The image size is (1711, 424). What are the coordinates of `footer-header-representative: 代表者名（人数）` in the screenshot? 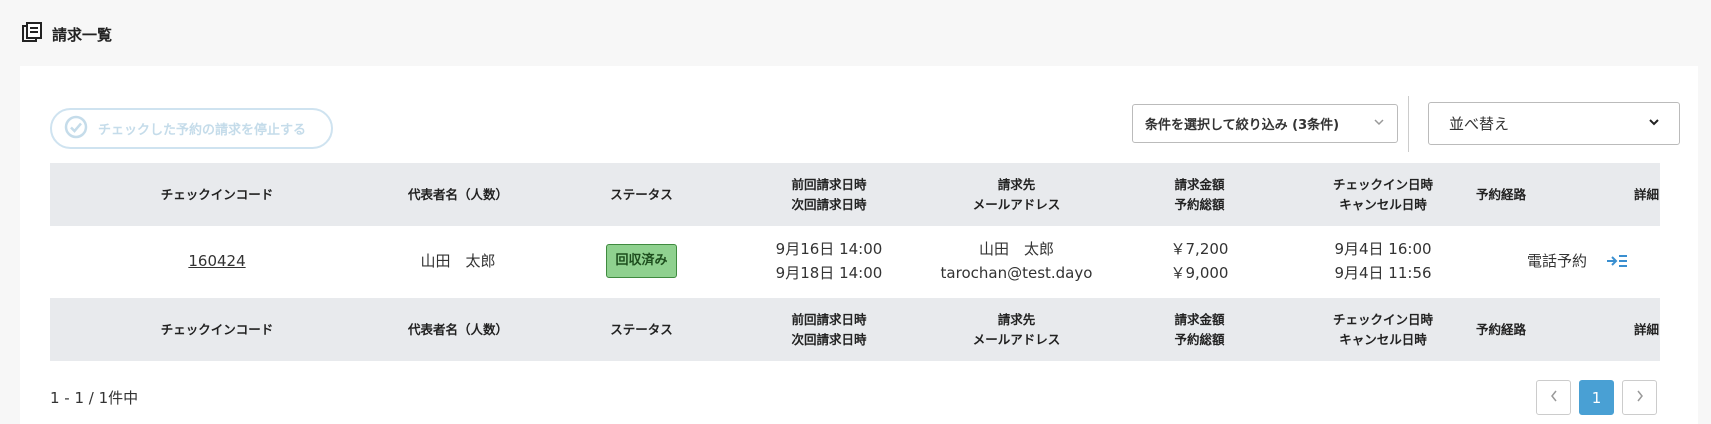 It's located at (457, 329).